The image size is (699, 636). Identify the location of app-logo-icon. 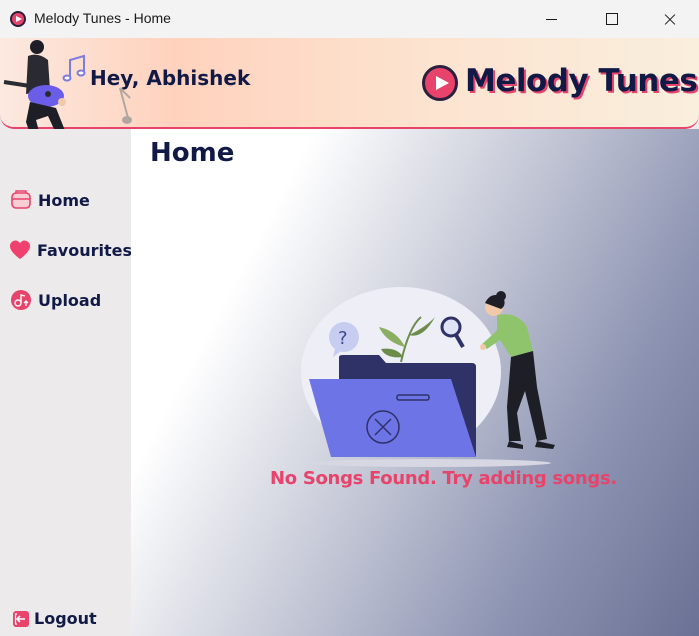
(18, 19).